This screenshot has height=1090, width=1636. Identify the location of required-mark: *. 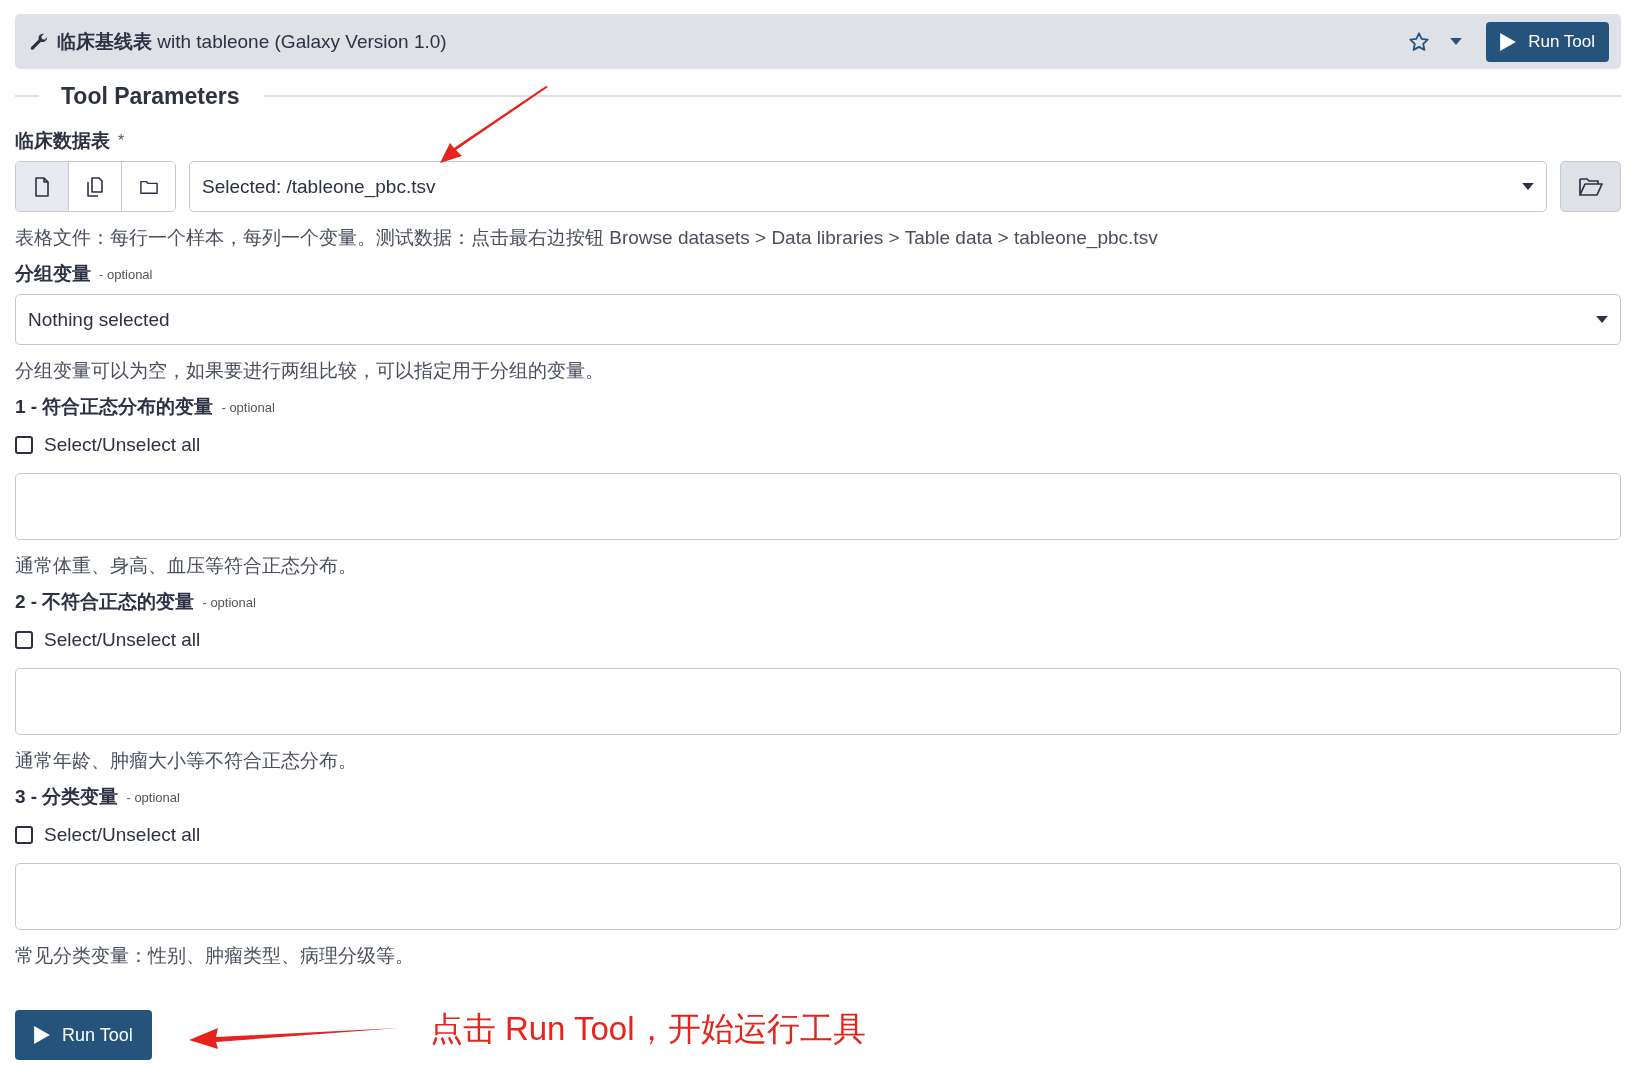
(121, 141).